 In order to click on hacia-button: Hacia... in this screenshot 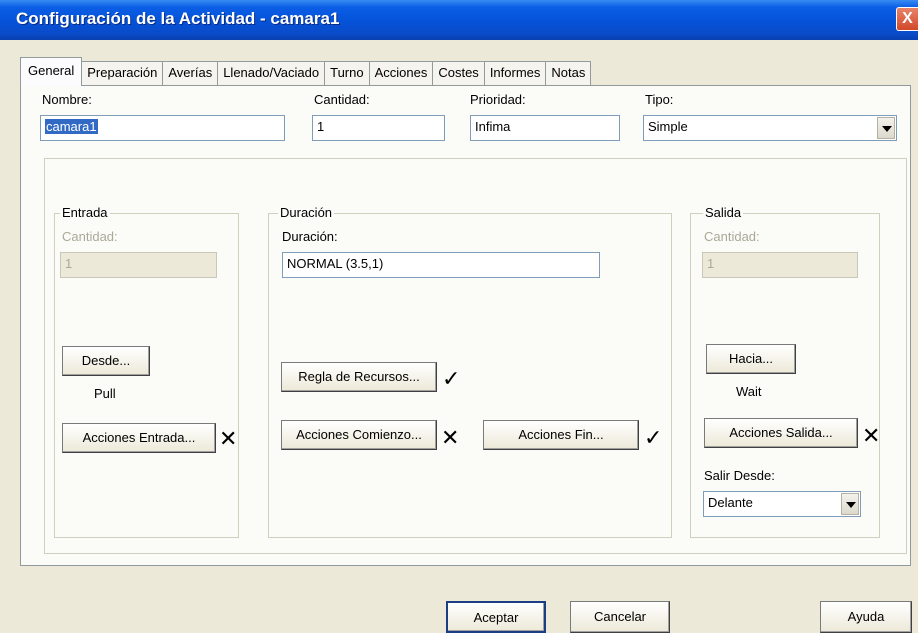, I will do `click(751, 359)`.